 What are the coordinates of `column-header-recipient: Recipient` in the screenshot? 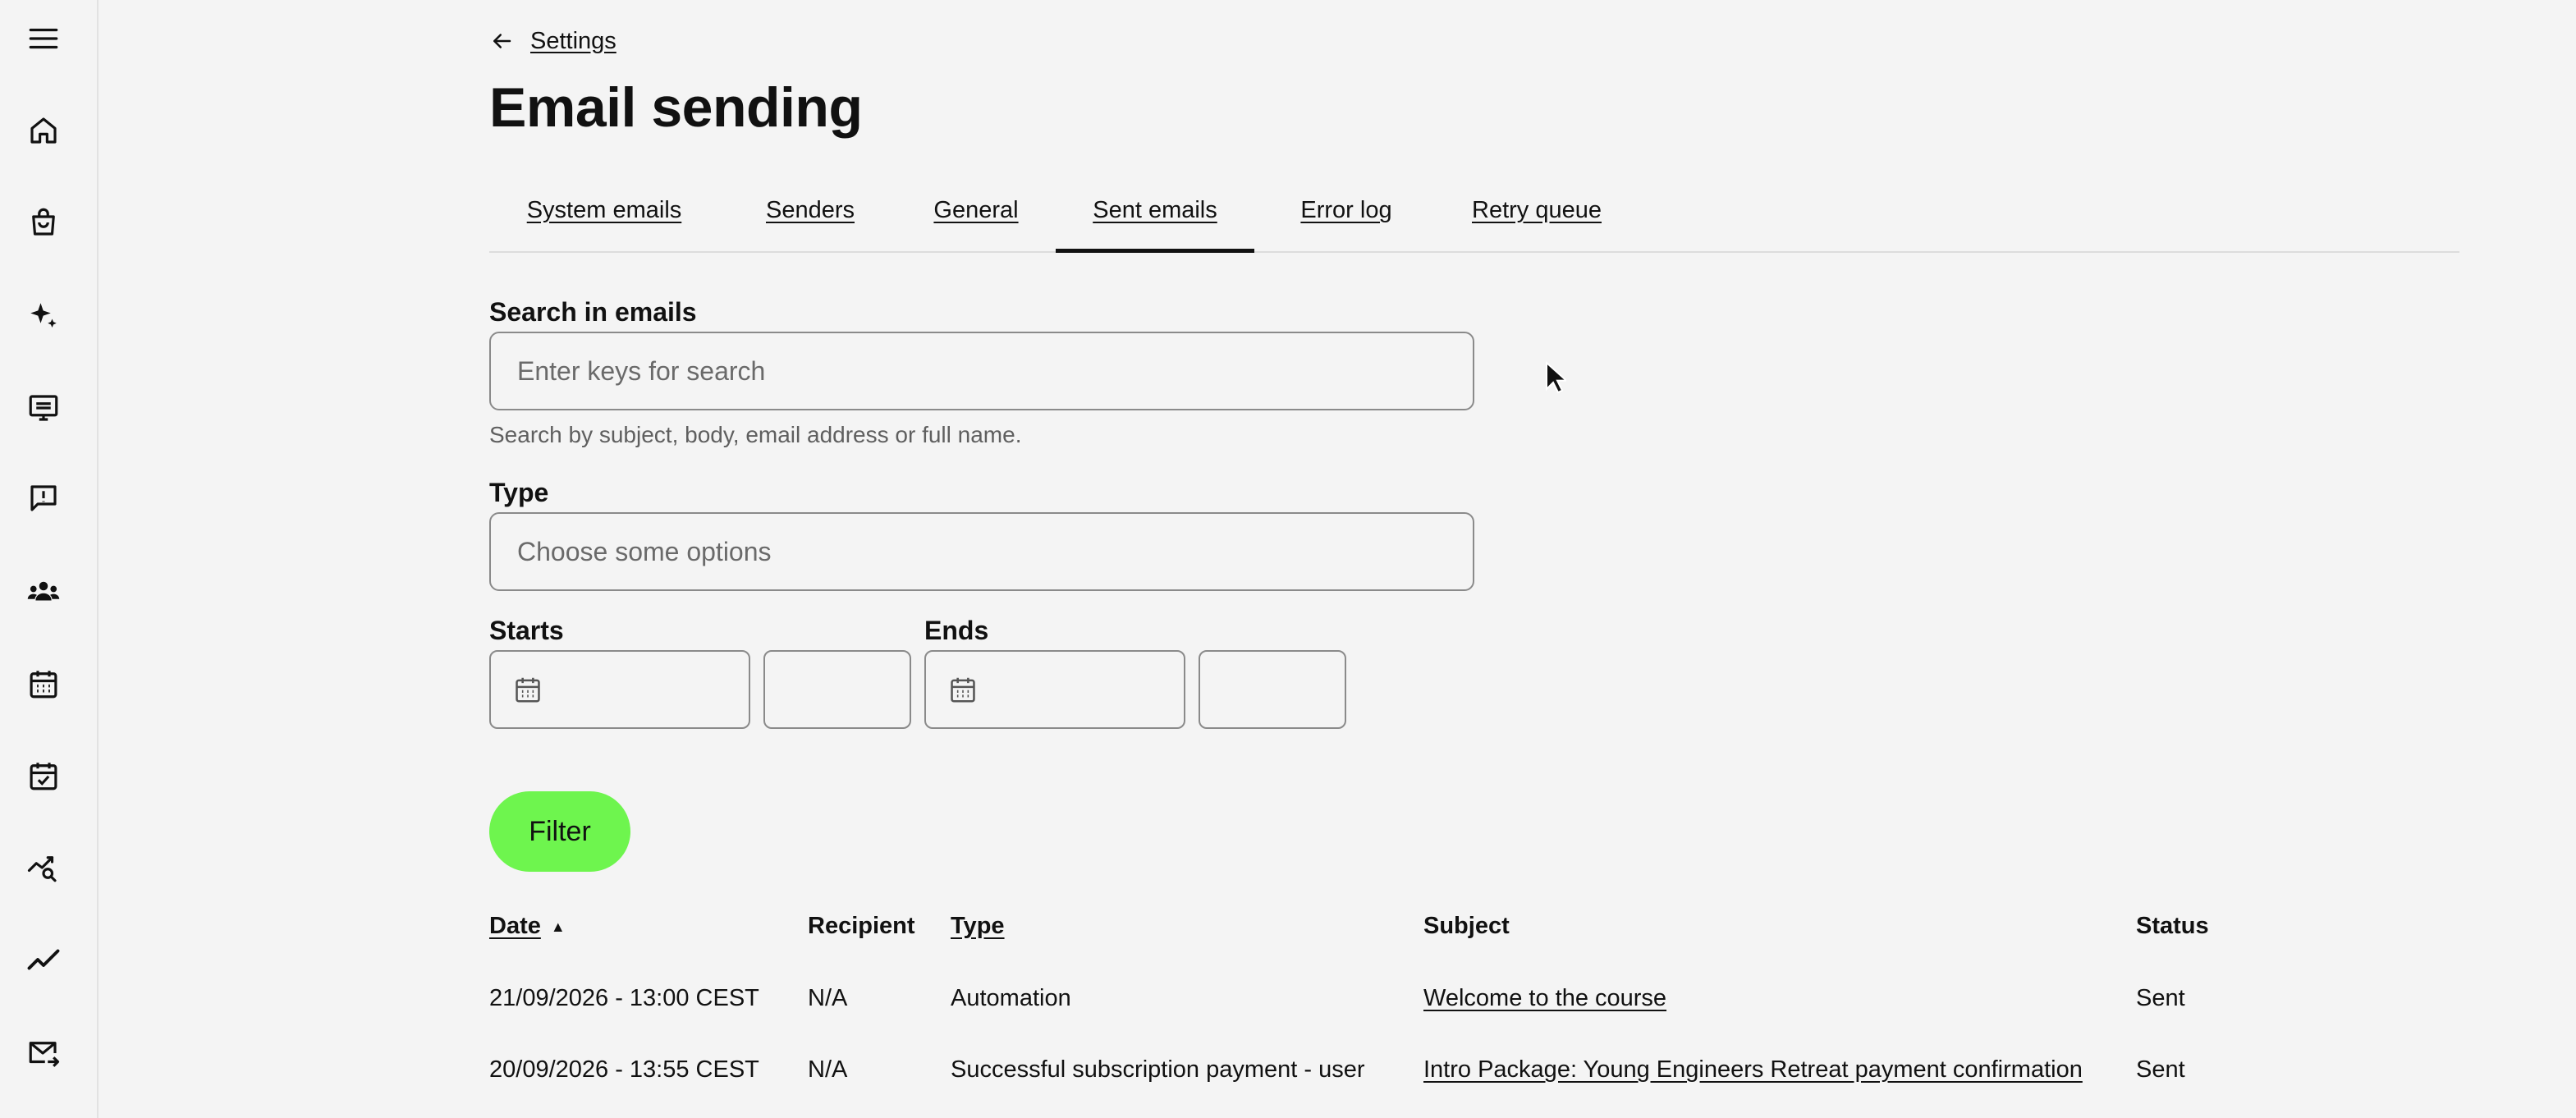 It's located at (861, 926).